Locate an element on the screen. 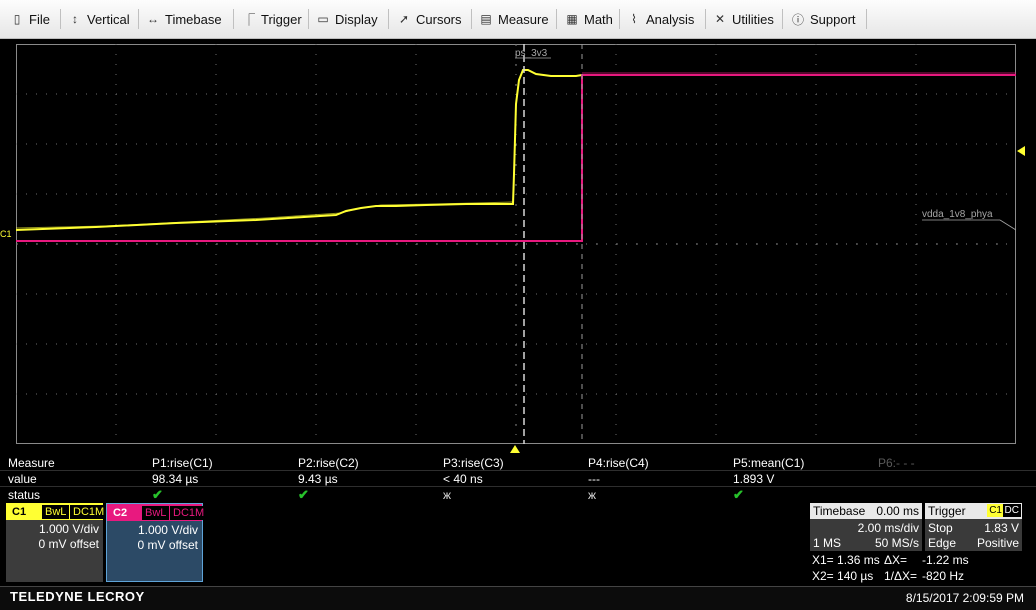 The image size is (1036, 610). channel-c1-descriptor: C1 BwL DC1M 1.000 V/div 0 mV offset is located at coordinates (57, 542).